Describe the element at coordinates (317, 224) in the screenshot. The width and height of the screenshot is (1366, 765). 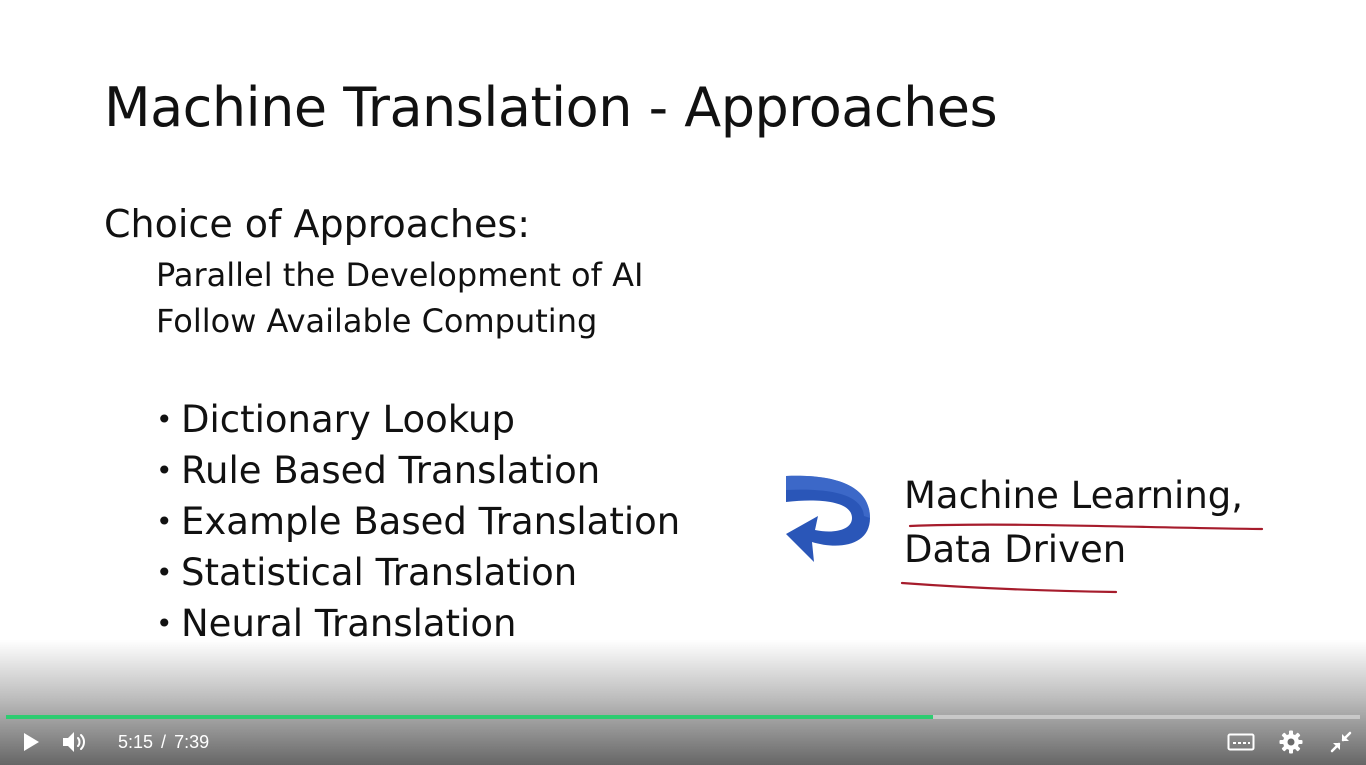
I see `slide-heading: Choice of Approaches:` at that location.